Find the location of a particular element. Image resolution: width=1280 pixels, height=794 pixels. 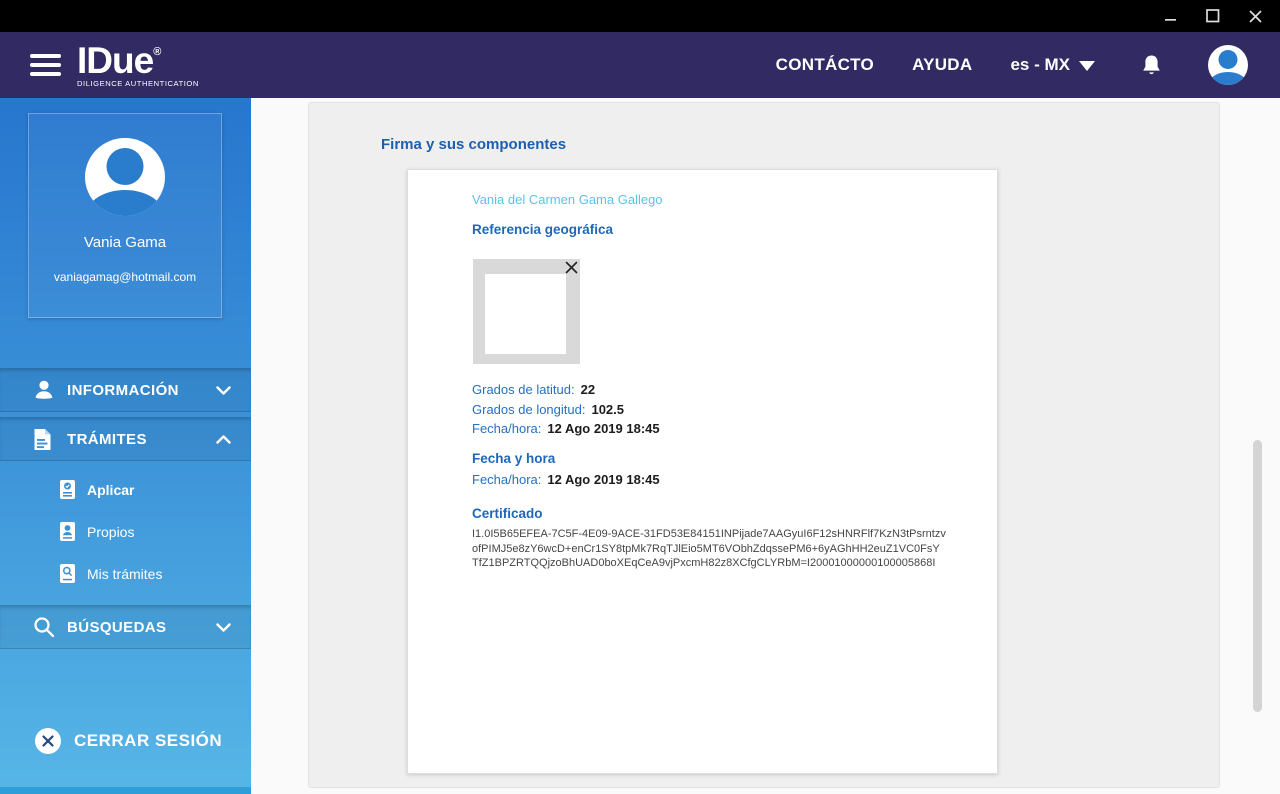

close-button is located at coordinates (1255, 16).